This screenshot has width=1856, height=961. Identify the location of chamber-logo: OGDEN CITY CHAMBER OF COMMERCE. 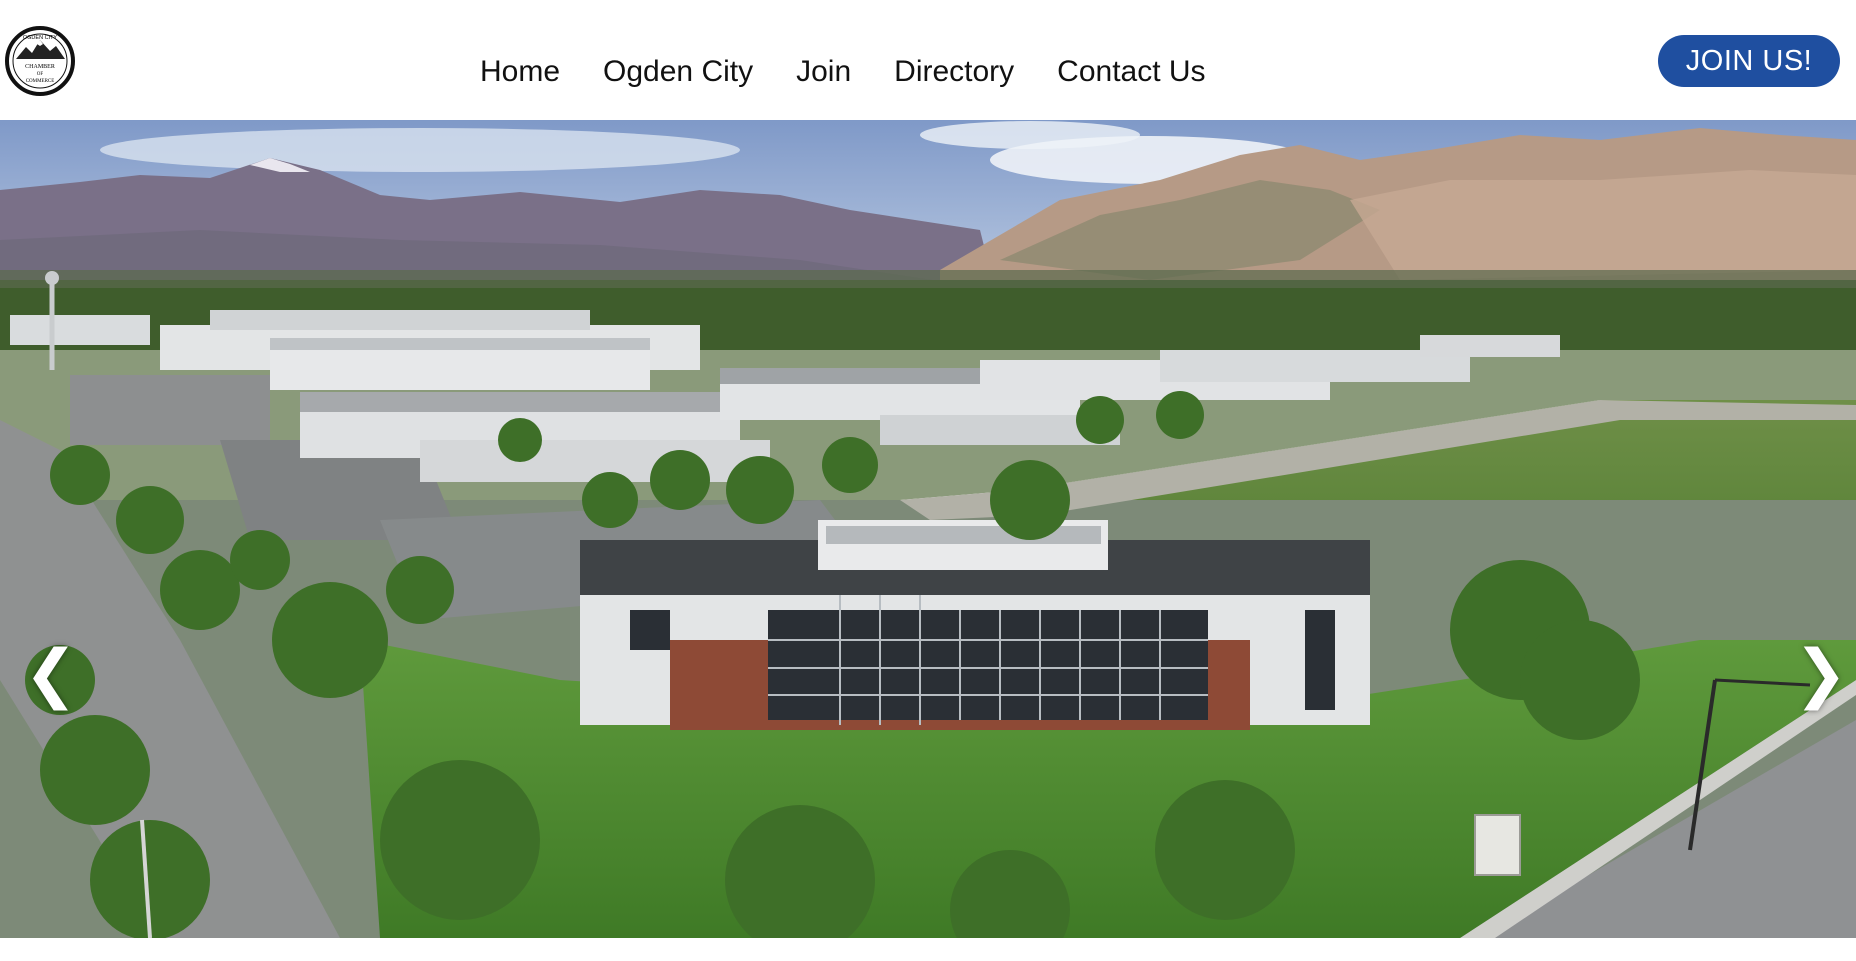
(40, 61).